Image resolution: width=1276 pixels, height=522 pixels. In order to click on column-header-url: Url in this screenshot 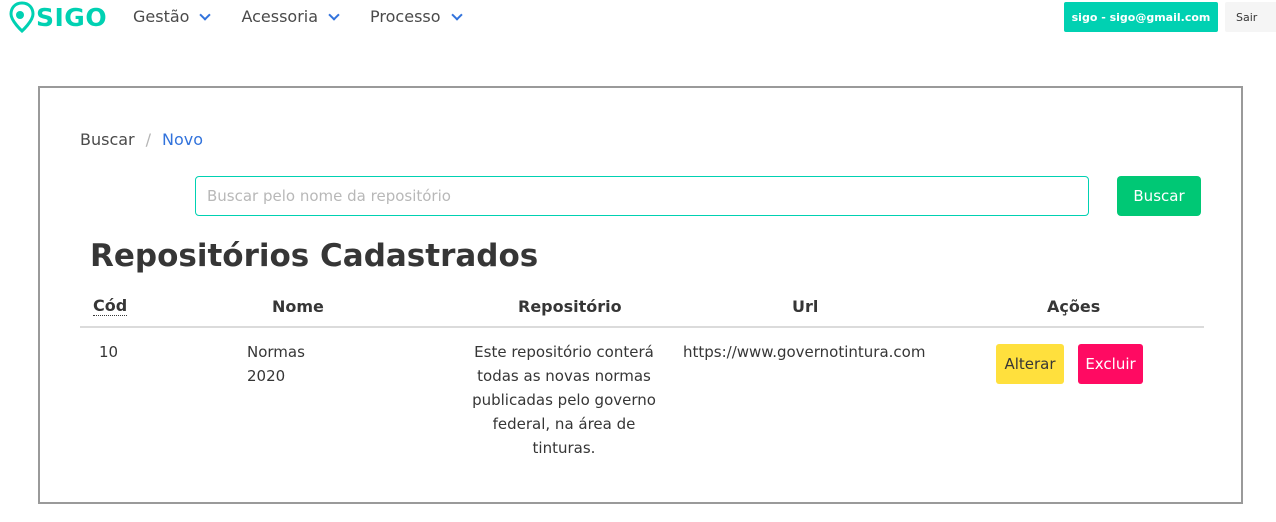, I will do `click(805, 306)`.